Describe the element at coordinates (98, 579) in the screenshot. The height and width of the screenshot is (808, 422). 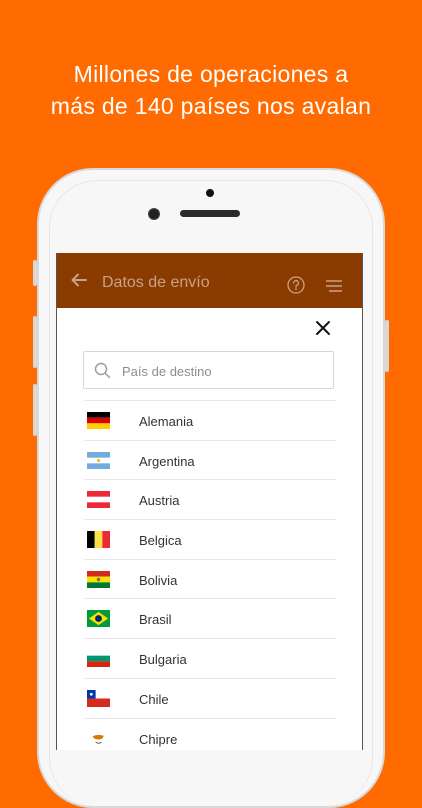
I see `flag-bo-icon` at that location.